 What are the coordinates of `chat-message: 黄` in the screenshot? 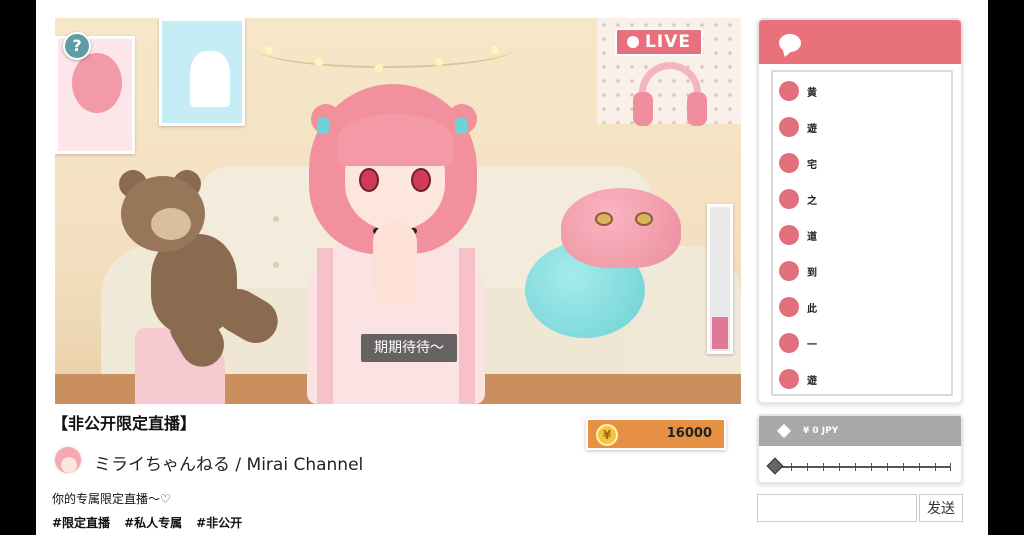 It's located at (859, 91).